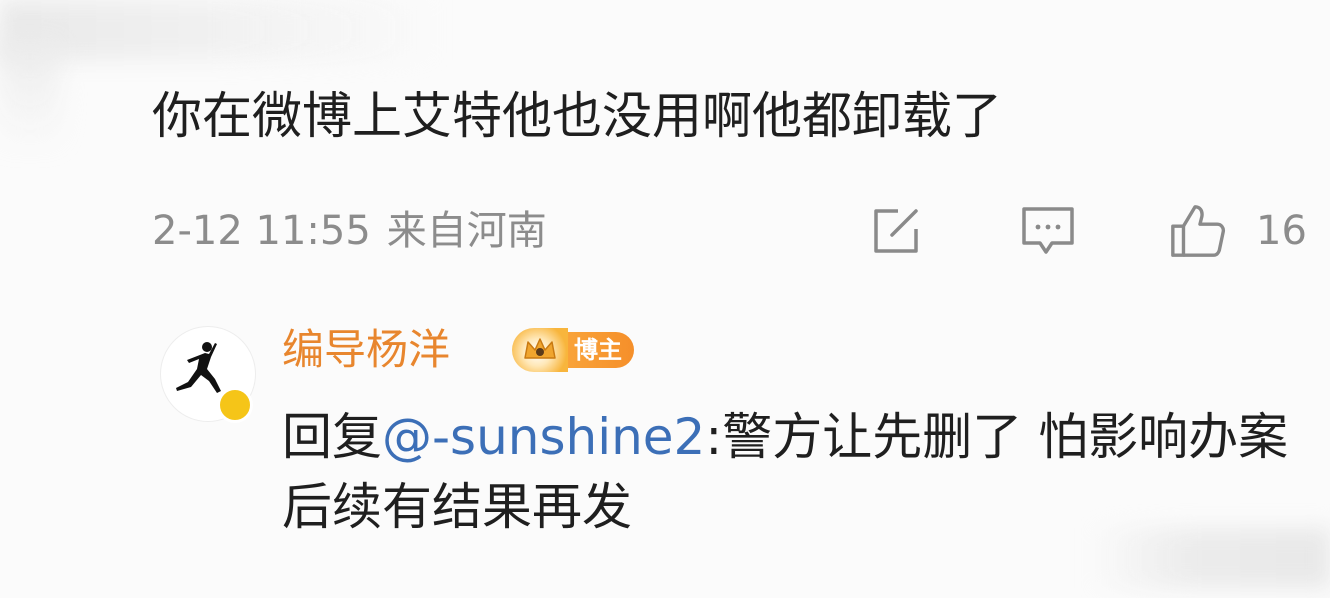 The image size is (1330, 598). I want to click on comment-date: 2-12 11:55, so click(261, 231).